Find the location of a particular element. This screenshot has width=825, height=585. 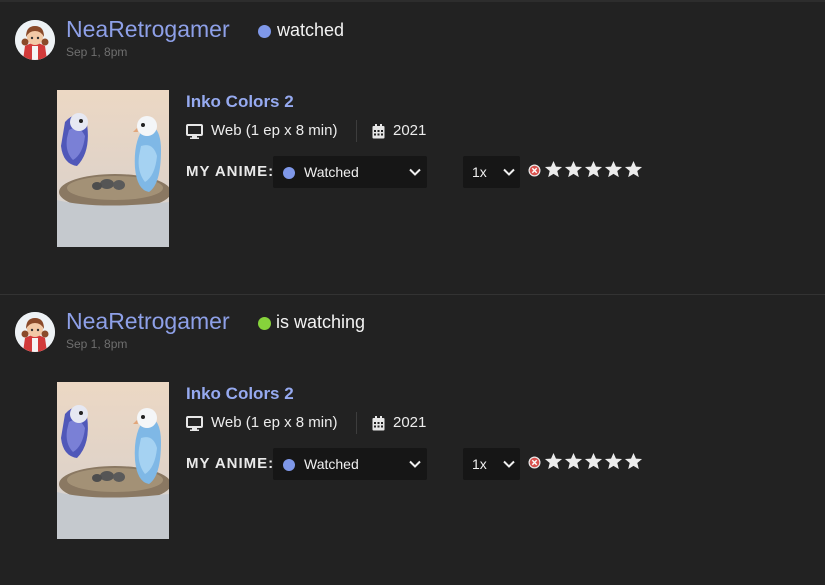

activity-status-text: is watching is located at coordinates (321, 322).